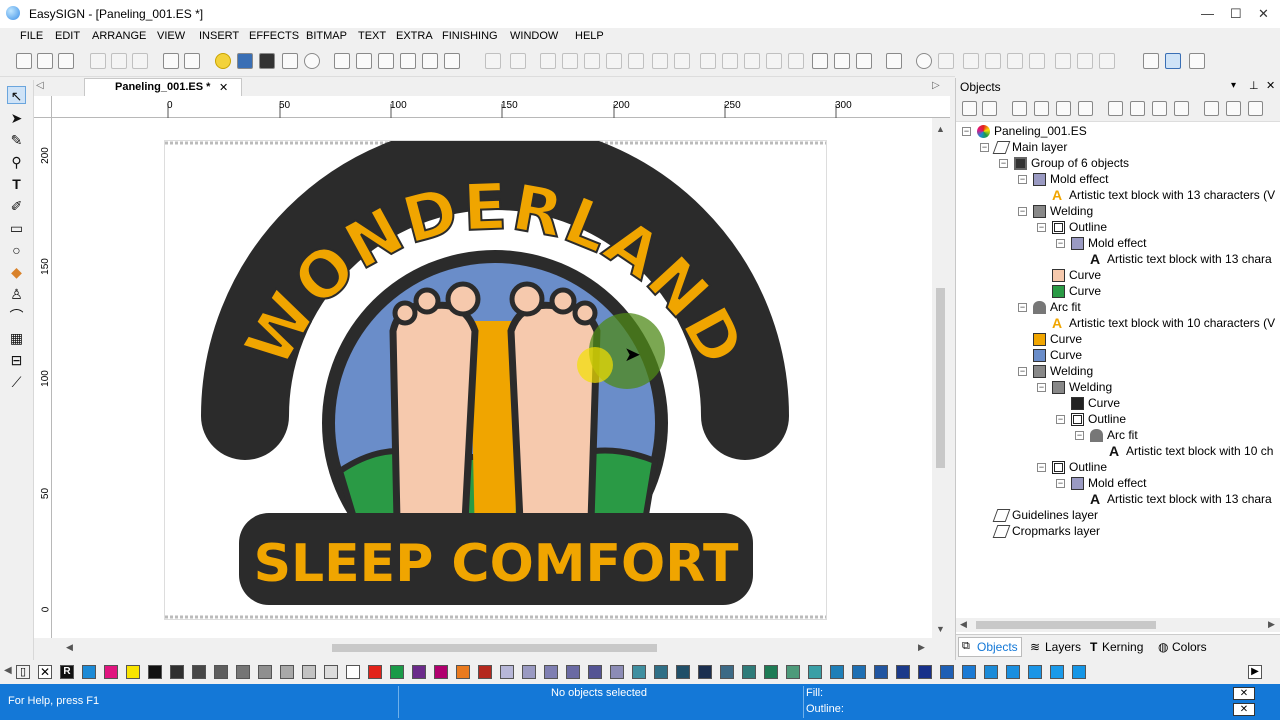  I want to click on cut-plotter-icon, so click(245, 61).